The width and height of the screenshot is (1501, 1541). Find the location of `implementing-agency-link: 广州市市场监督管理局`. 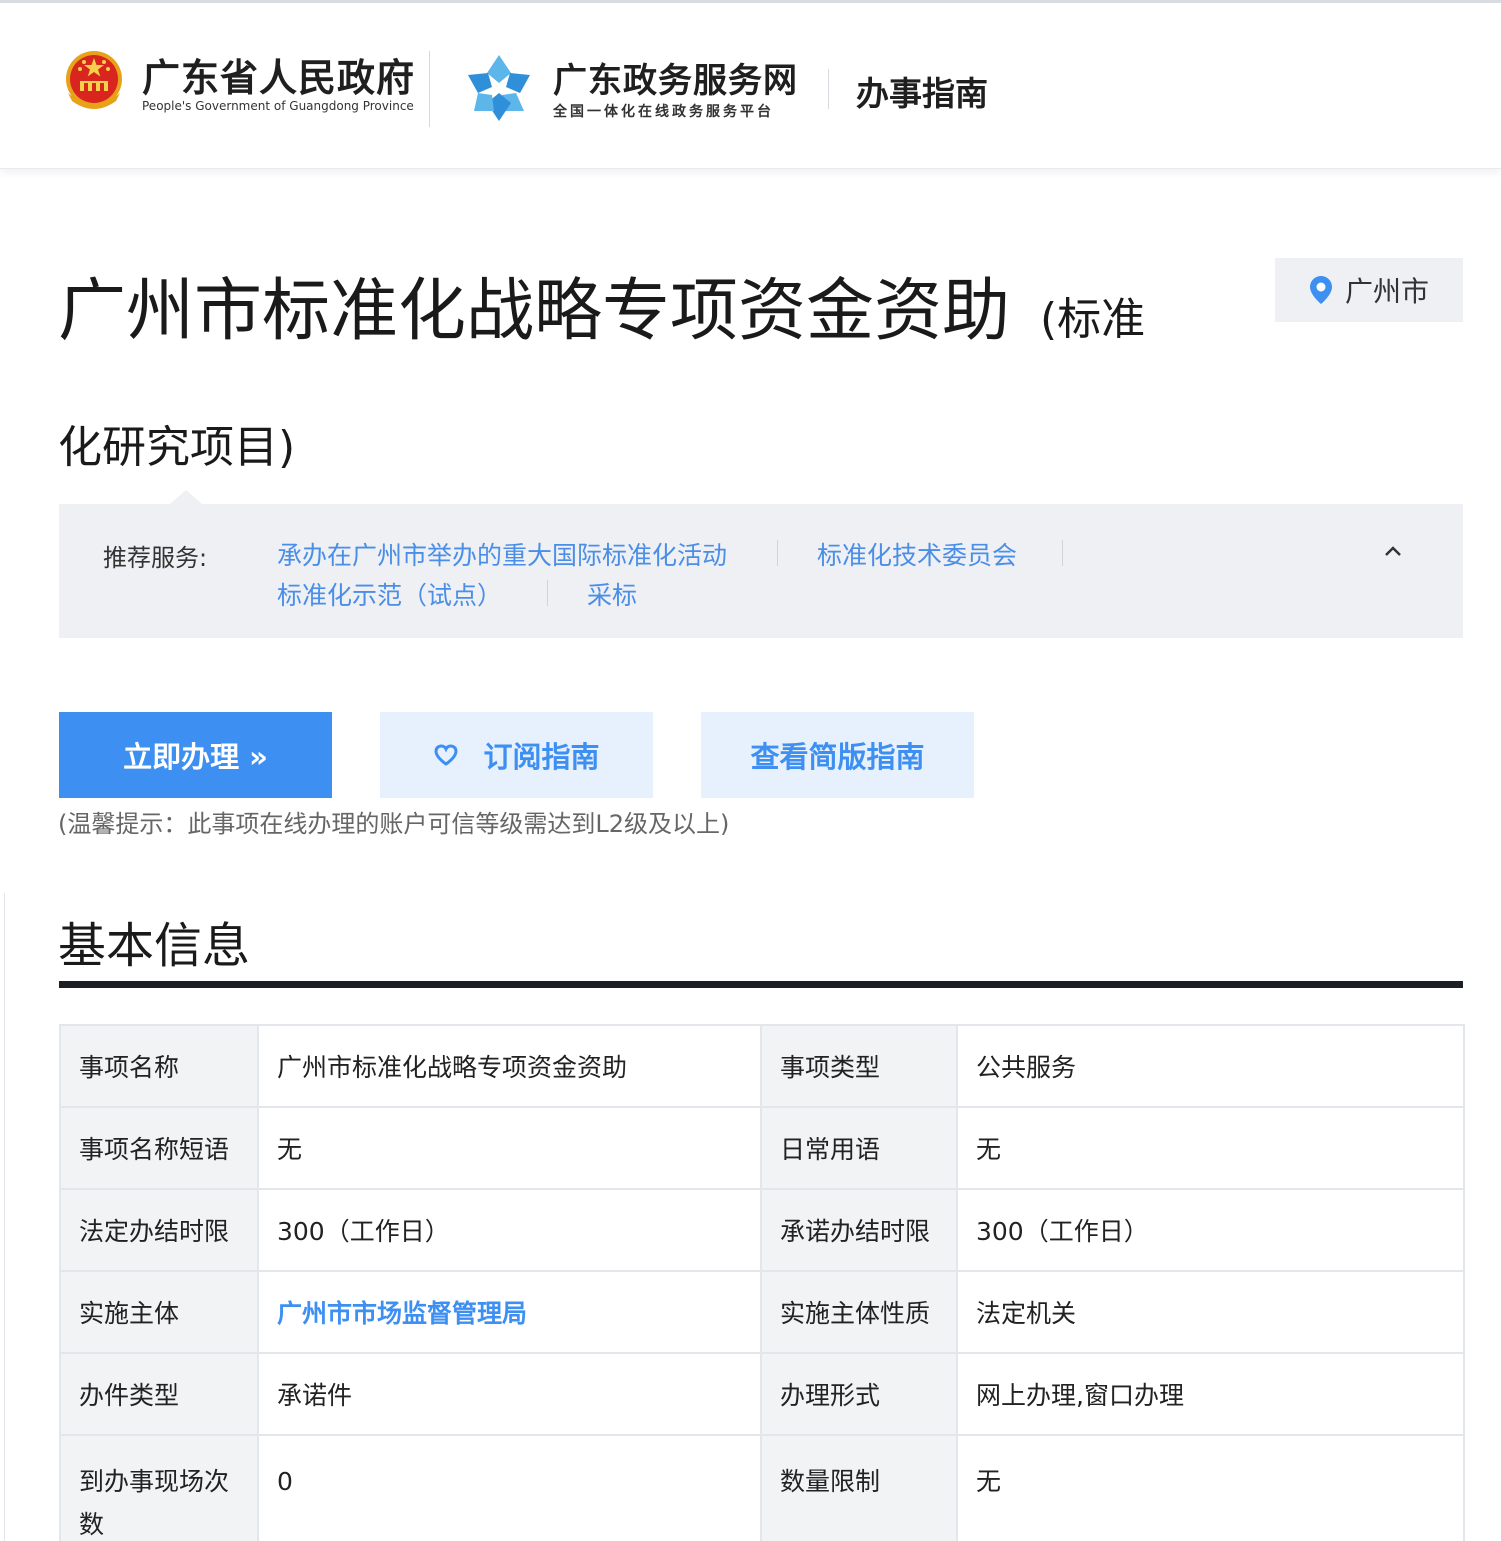

implementing-agency-link: 广州市市场监督管理局 is located at coordinates (402, 1313).